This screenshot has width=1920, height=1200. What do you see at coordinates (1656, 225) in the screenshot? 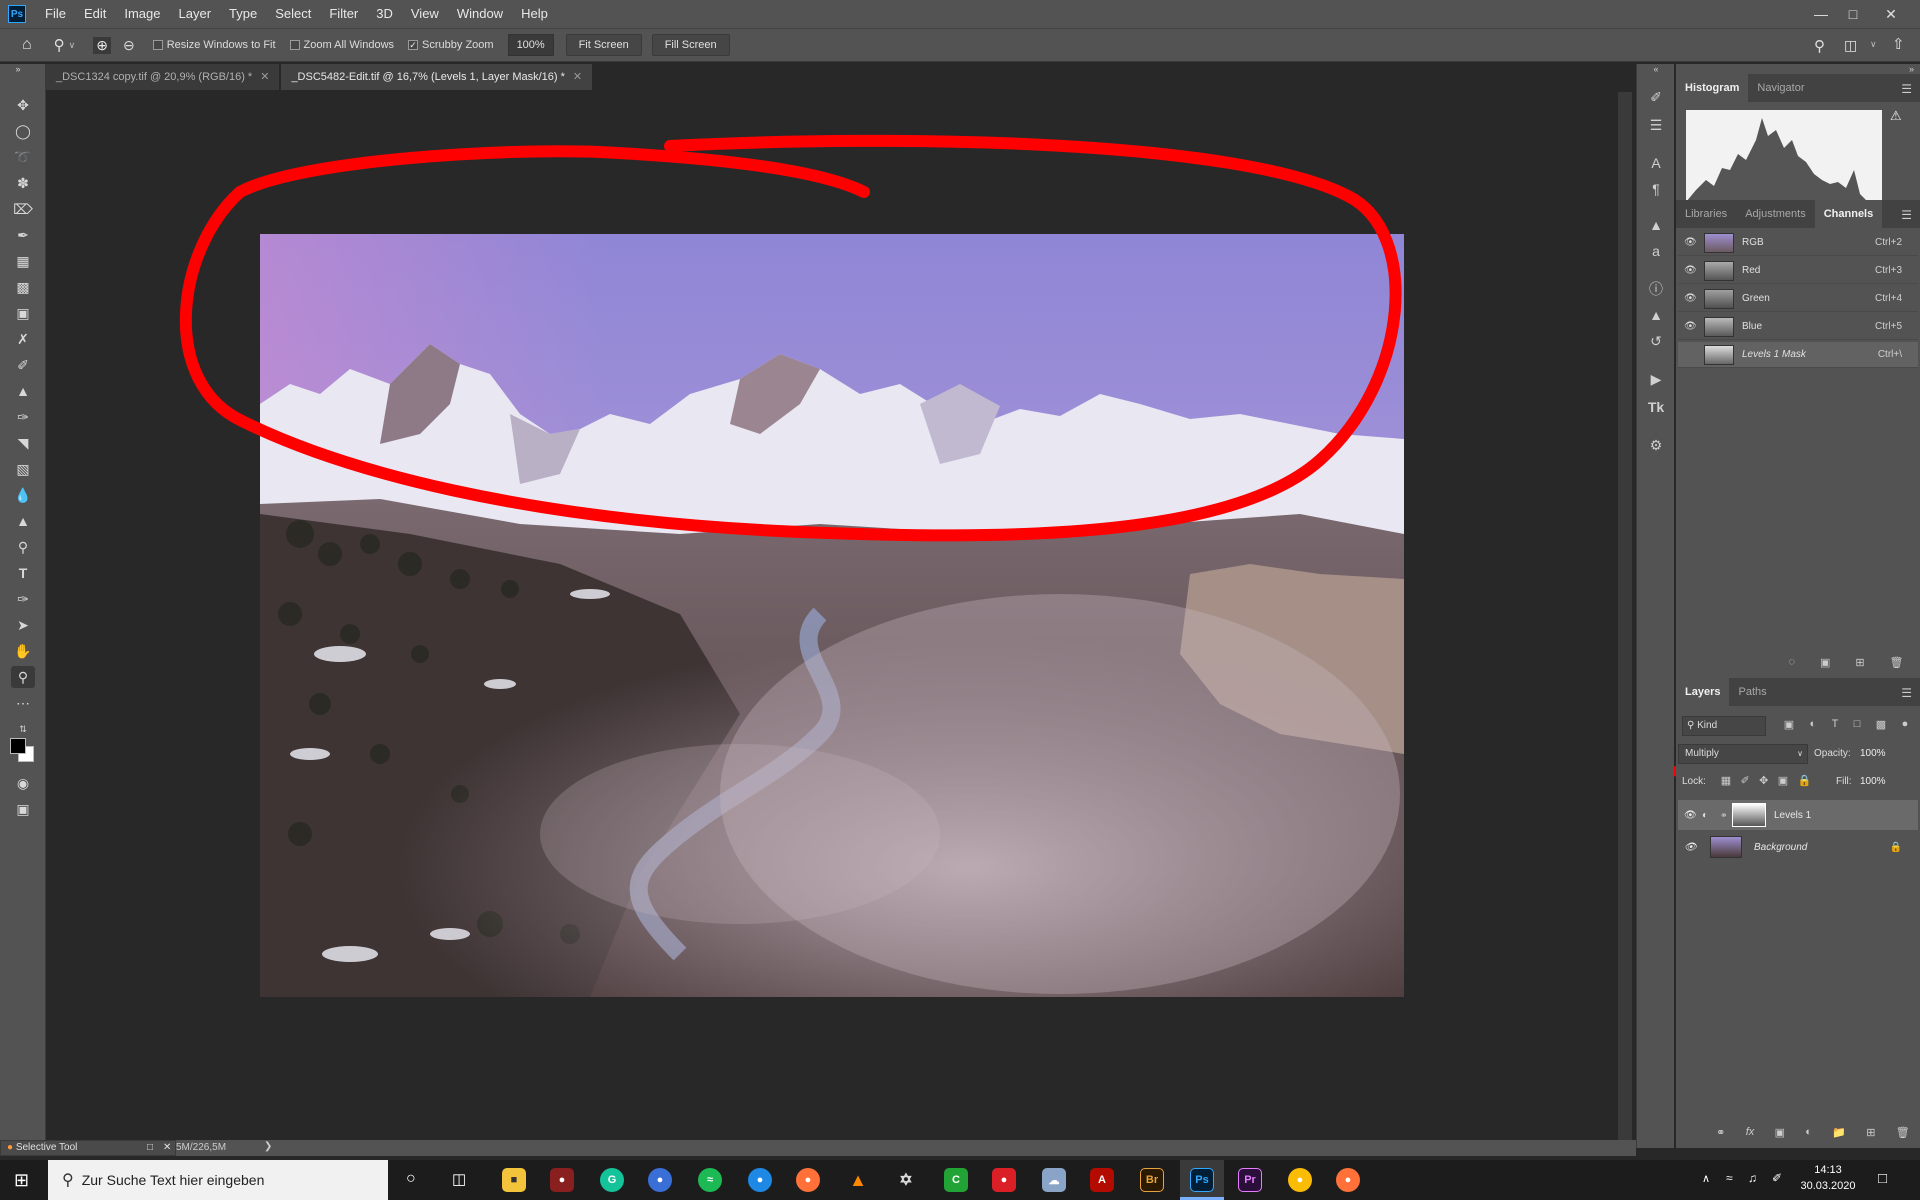
I see `clone-source-icon: ▲` at bounding box center [1656, 225].